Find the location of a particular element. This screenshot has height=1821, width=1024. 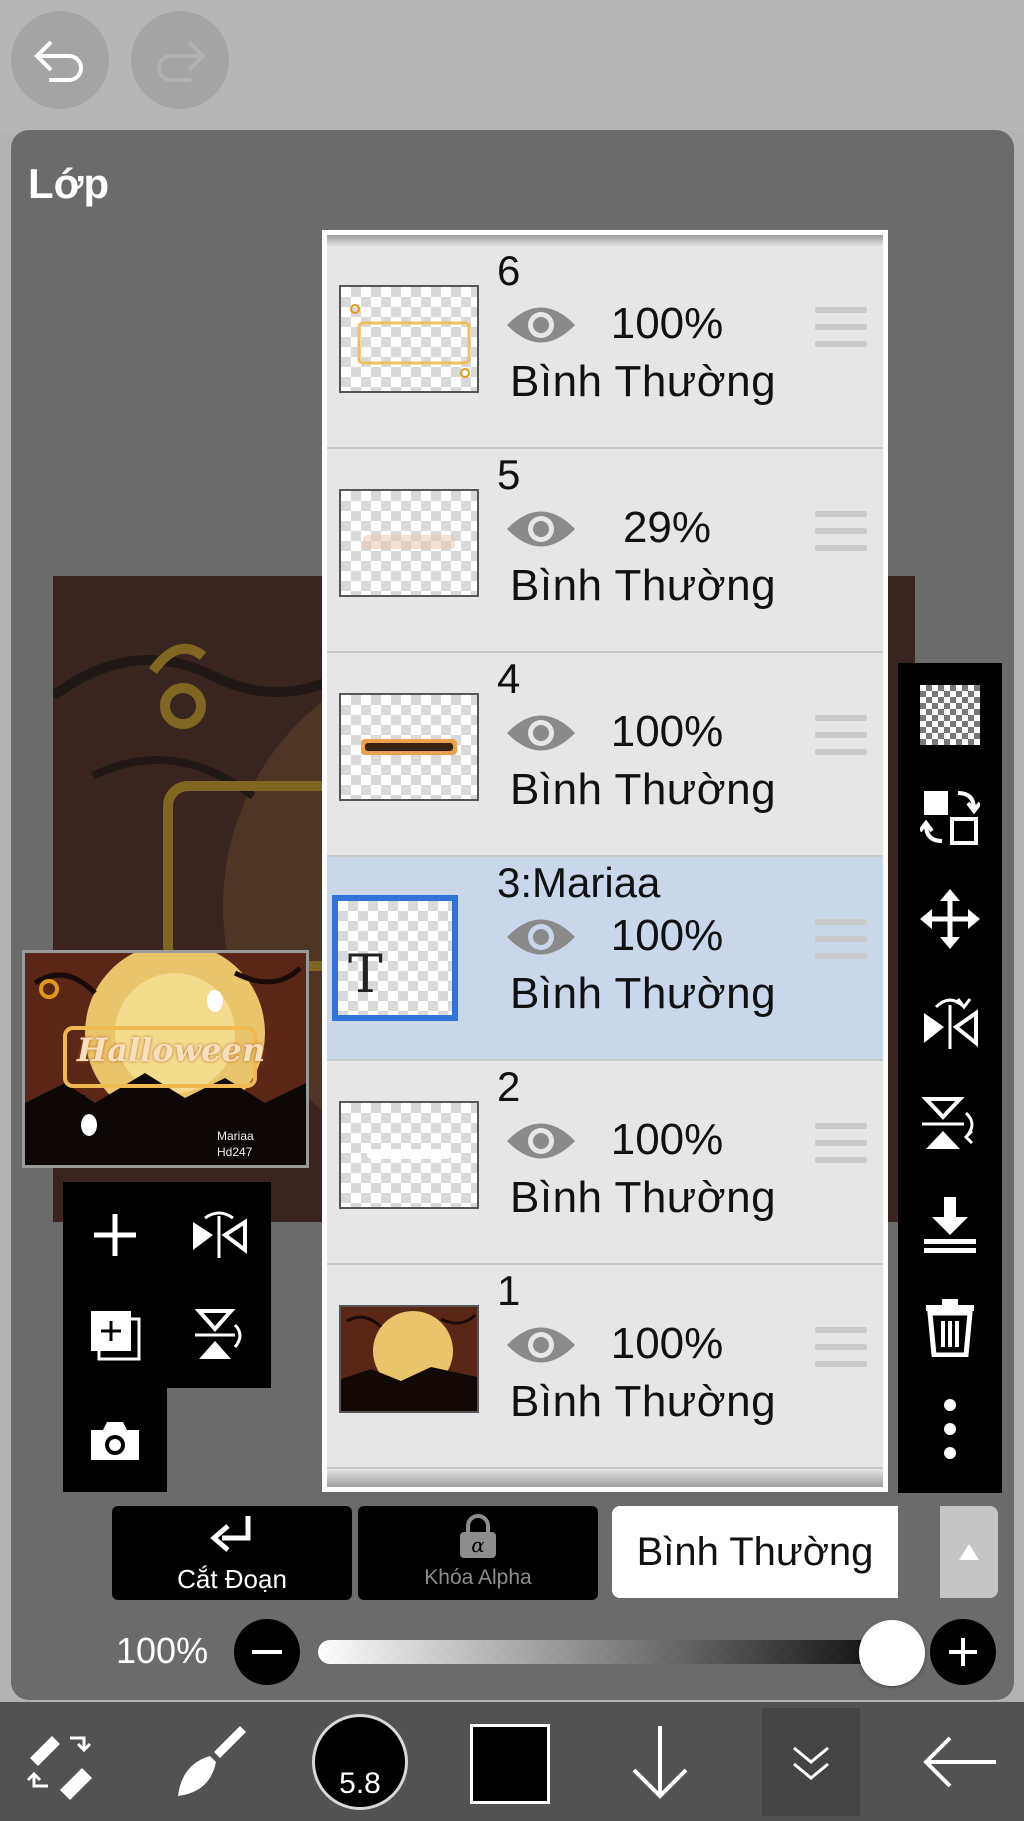

preview-signature: Mariaa is located at coordinates (235, 1136).